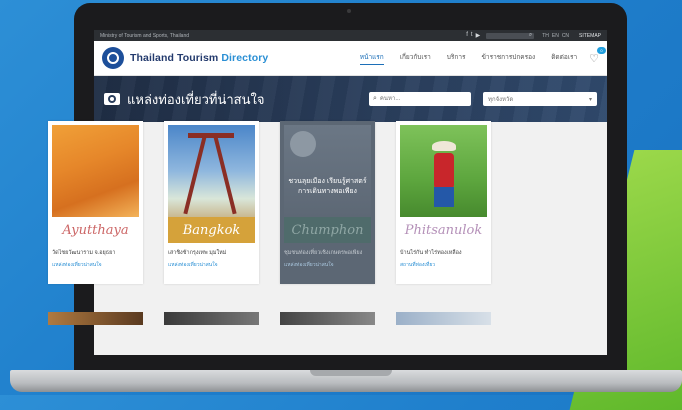  I want to click on language-switcher: TH EN CN, so click(555, 36).